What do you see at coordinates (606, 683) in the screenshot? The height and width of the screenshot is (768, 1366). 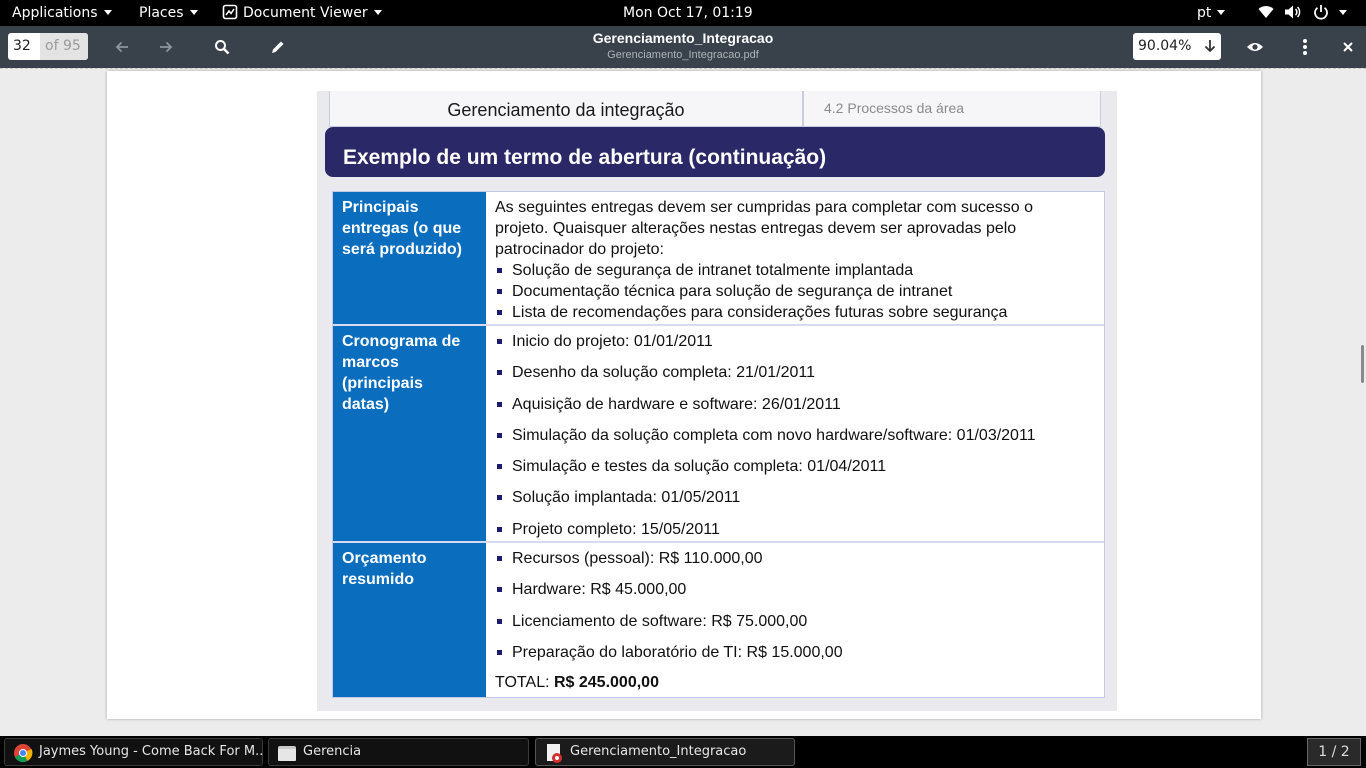 I see `total-value: R$ 245.000,00` at bounding box center [606, 683].